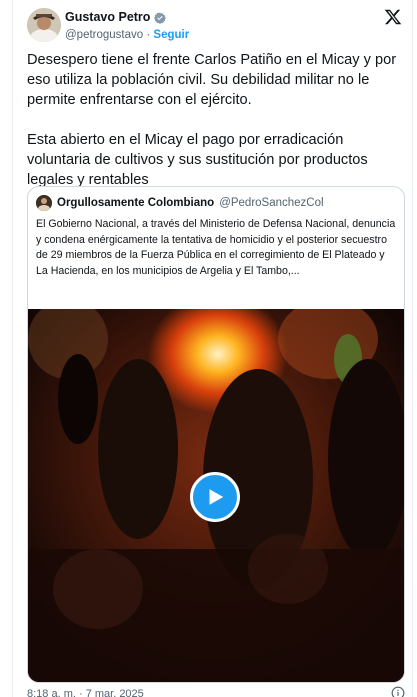 The height and width of the screenshot is (697, 417). Describe the element at coordinates (398, 691) in the screenshot. I see `info-icon` at that location.